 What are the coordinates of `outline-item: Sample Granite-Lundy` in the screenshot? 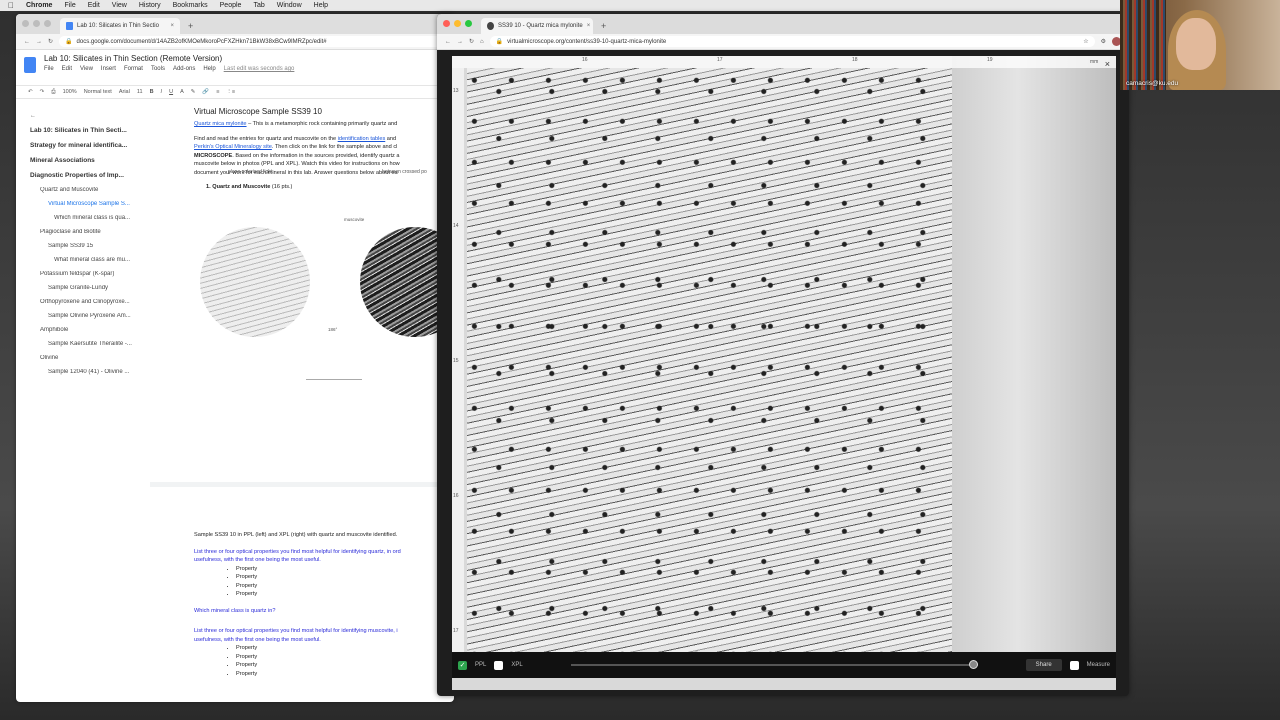 It's located at (90, 288).